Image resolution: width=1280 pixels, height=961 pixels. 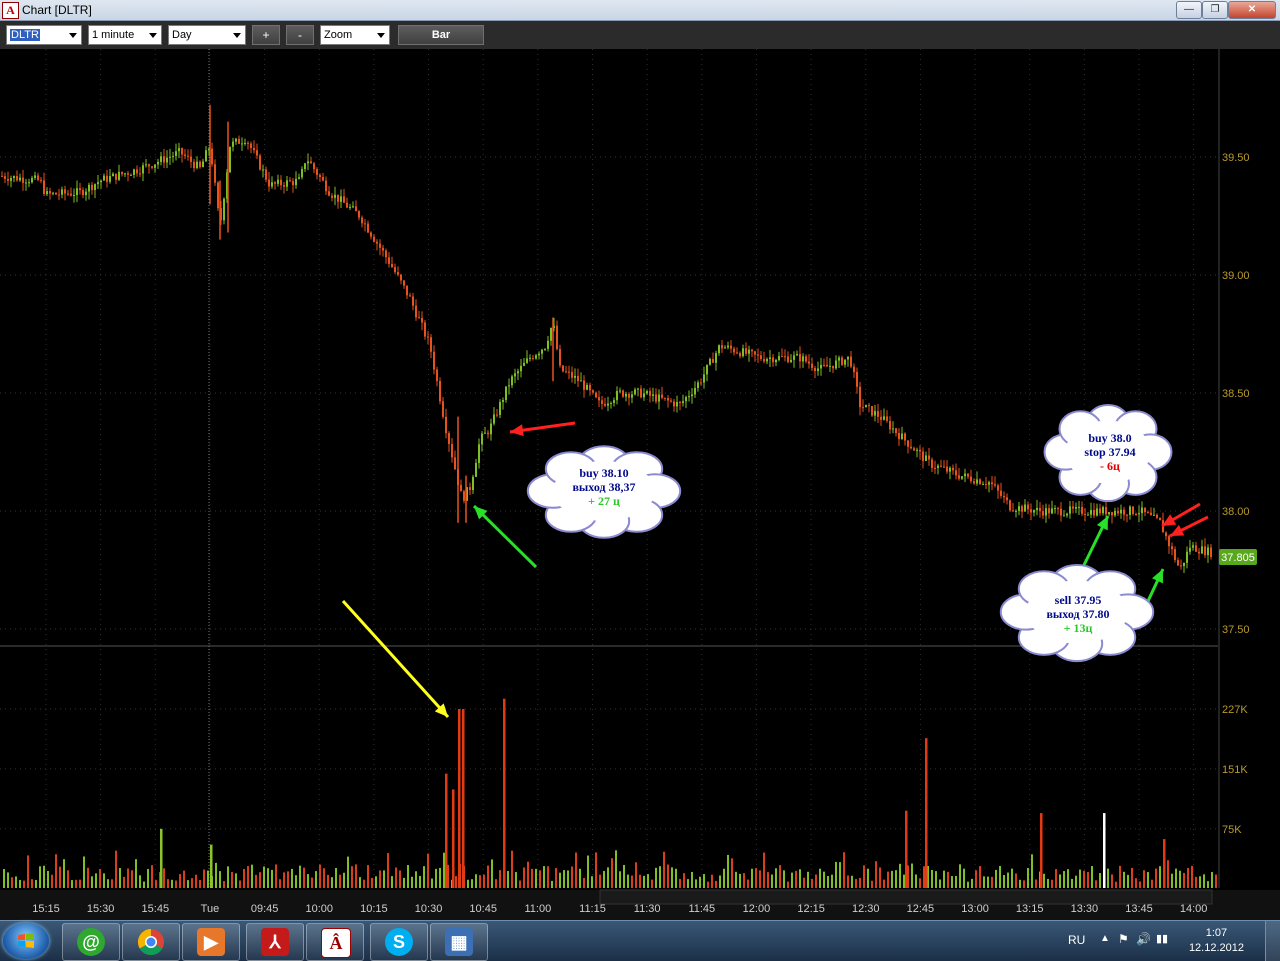 What do you see at coordinates (1110, 452) in the screenshot?
I see `annotation-bubble-2: buy 38.0 stop 37.94 - 6ц` at bounding box center [1110, 452].